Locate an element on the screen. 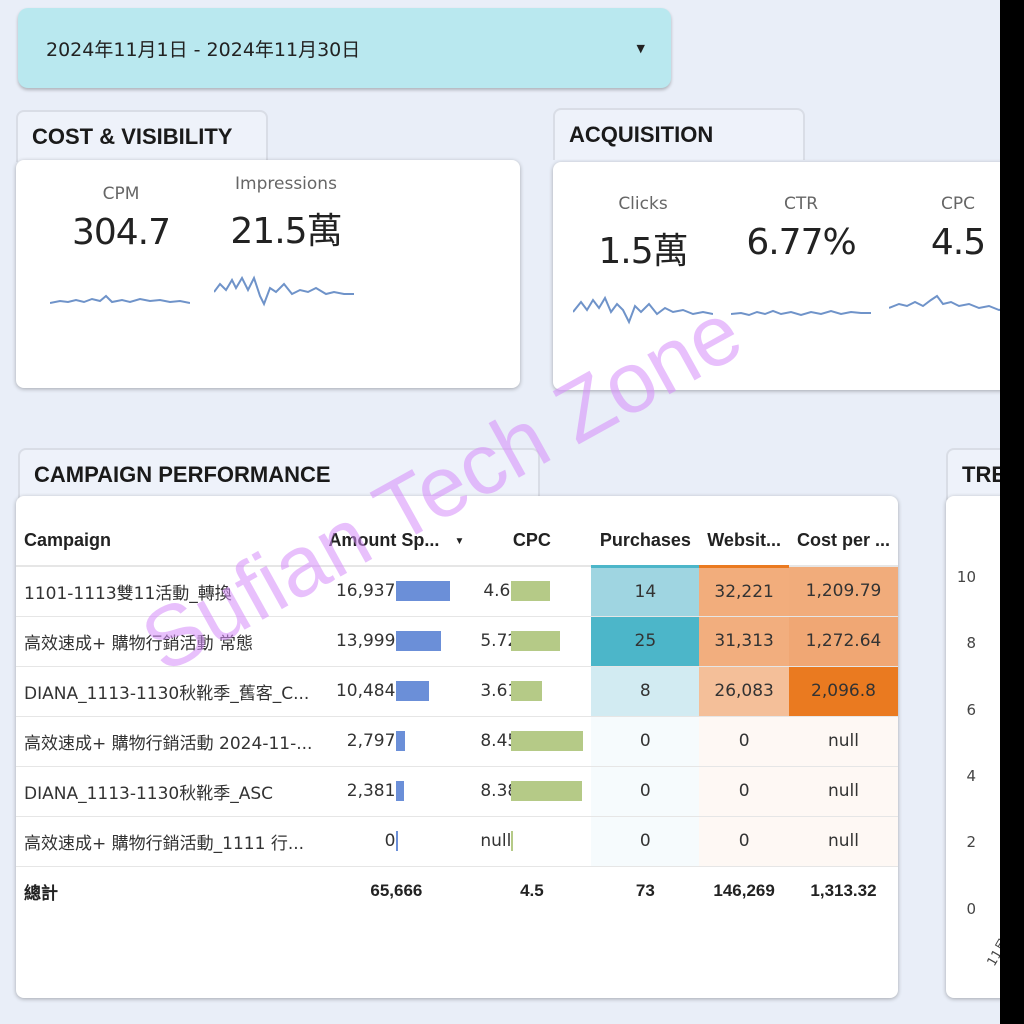  impressions-value: 21.5萬 is located at coordinates (286, 231).